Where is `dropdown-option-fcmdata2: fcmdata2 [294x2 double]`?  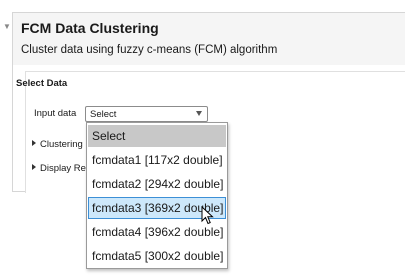 dropdown-option-fcmdata2: fcmdata2 [294x2 double] is located at coordinates (157, 184).